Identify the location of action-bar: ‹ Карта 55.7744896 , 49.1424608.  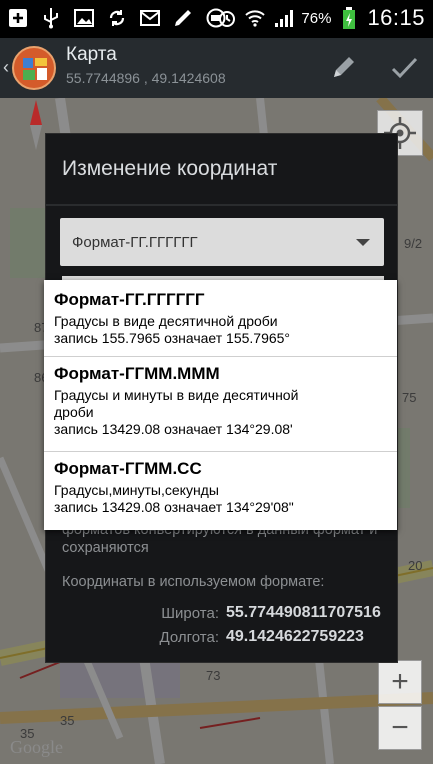
(216, 68).